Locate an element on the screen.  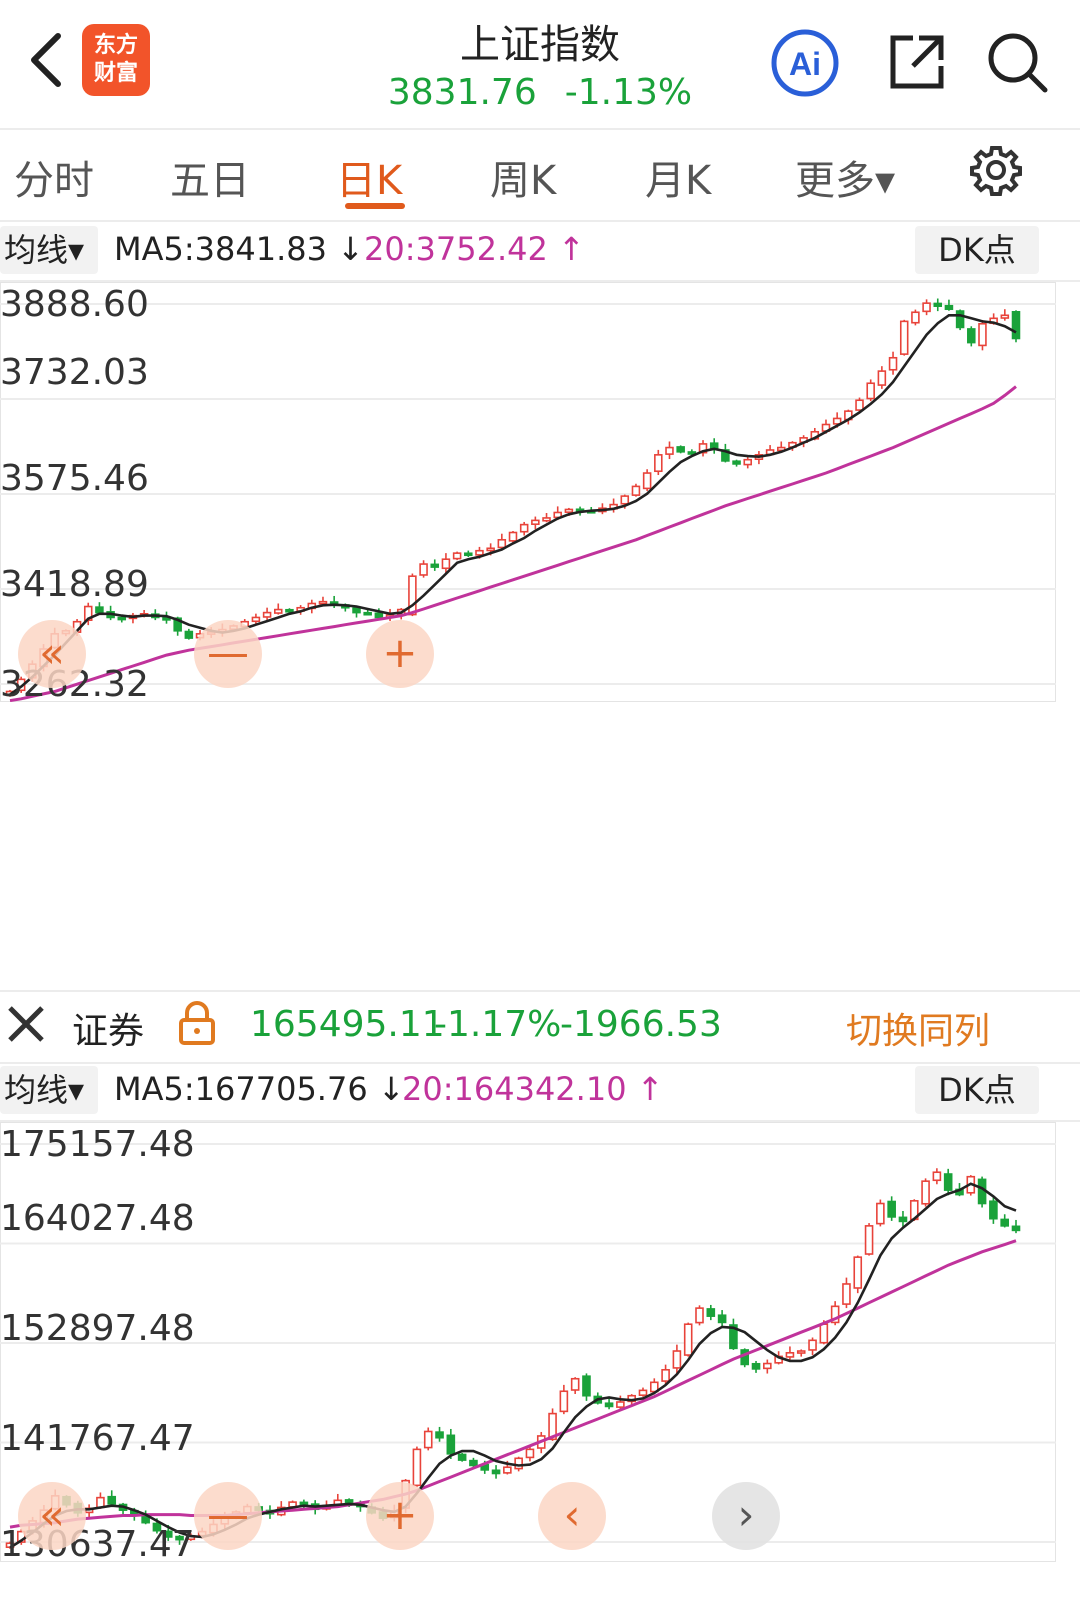
ai-assistant-button: Ai is located at coordinates (805, 63).